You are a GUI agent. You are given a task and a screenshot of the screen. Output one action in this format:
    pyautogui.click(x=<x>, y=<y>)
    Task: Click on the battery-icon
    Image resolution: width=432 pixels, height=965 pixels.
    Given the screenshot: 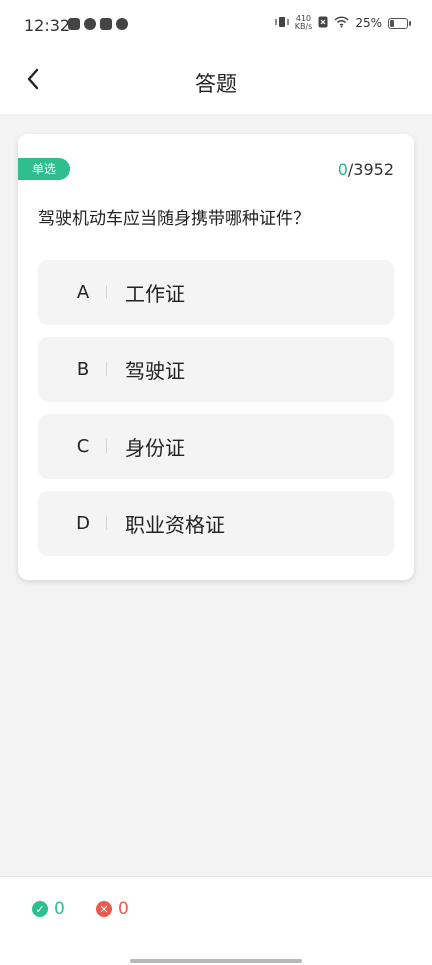 What is the action you would take?
    pyautogui.click(x=399, y=23)
    